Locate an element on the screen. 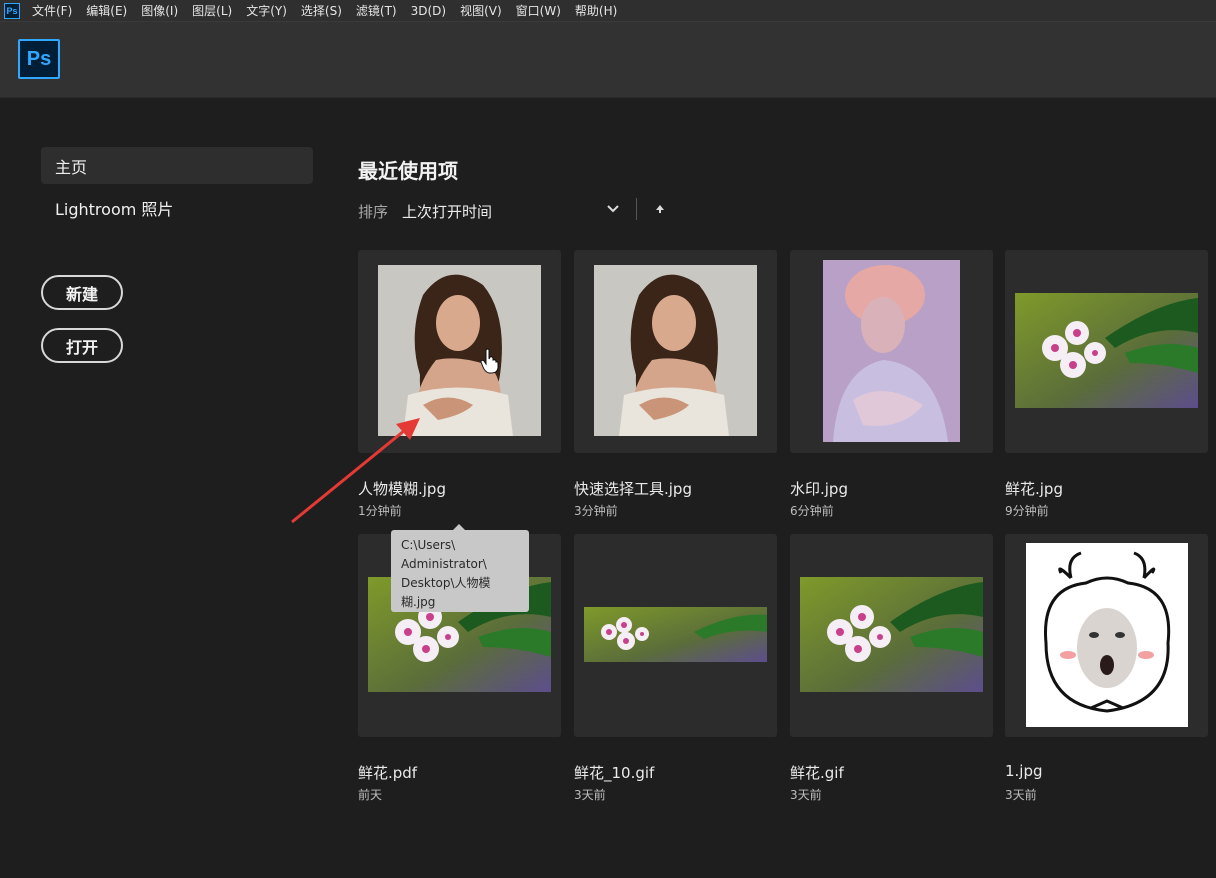  tooltip-arrow is located at coordinates (459, 527).